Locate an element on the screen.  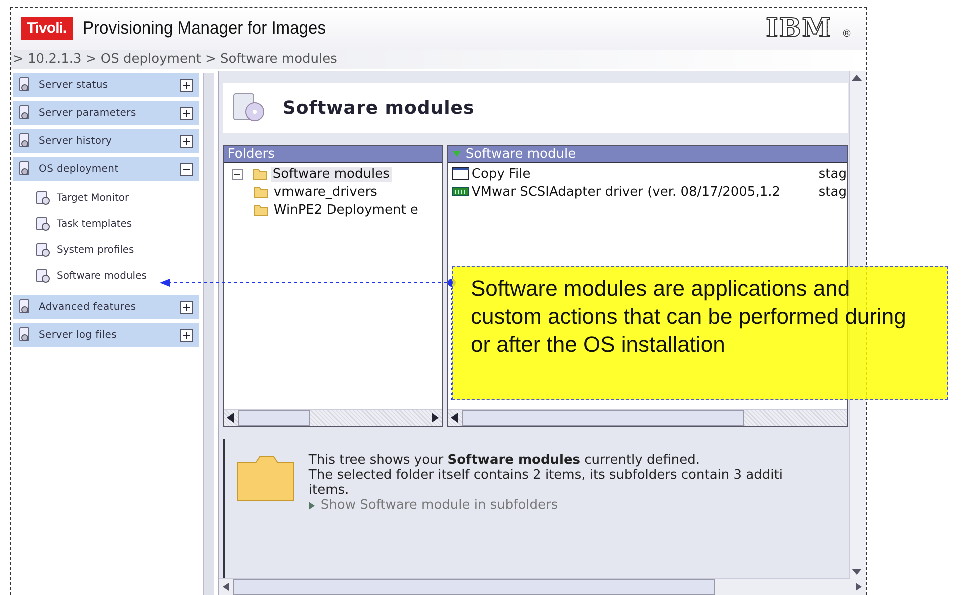
trademark: ® is located at coordinates (847, 34).